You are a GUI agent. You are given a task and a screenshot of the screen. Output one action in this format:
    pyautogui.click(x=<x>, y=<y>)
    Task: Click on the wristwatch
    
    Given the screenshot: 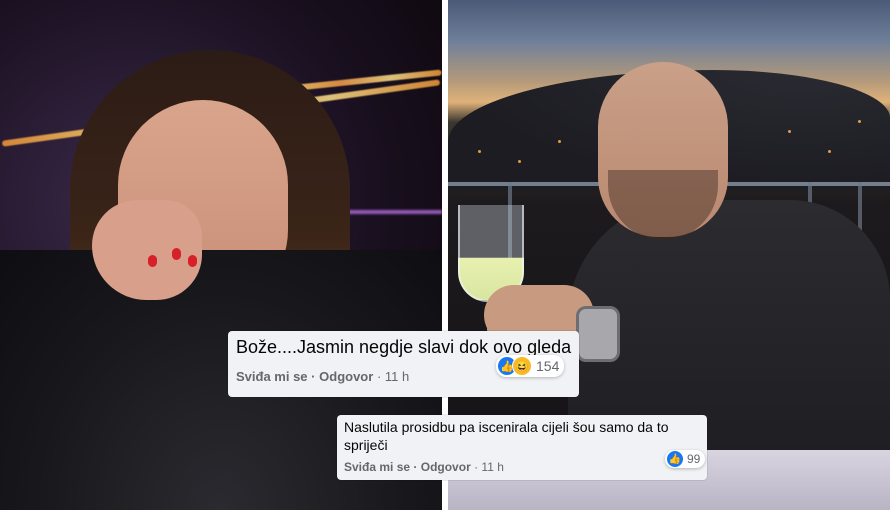 What is the action you would take?
    pyautogui.click(x=598, y=334)
    